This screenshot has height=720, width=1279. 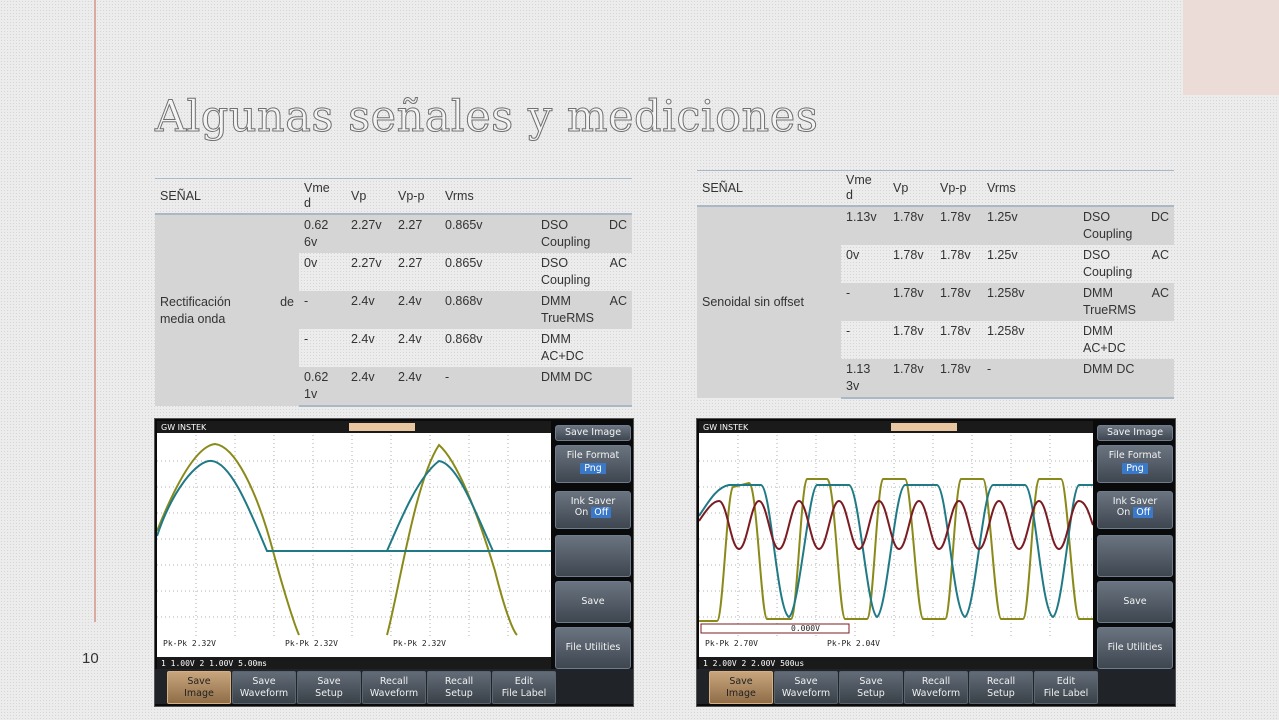 I want to click on meas-2: Pk-Pk 2.32V, so click(x=311, y=643).